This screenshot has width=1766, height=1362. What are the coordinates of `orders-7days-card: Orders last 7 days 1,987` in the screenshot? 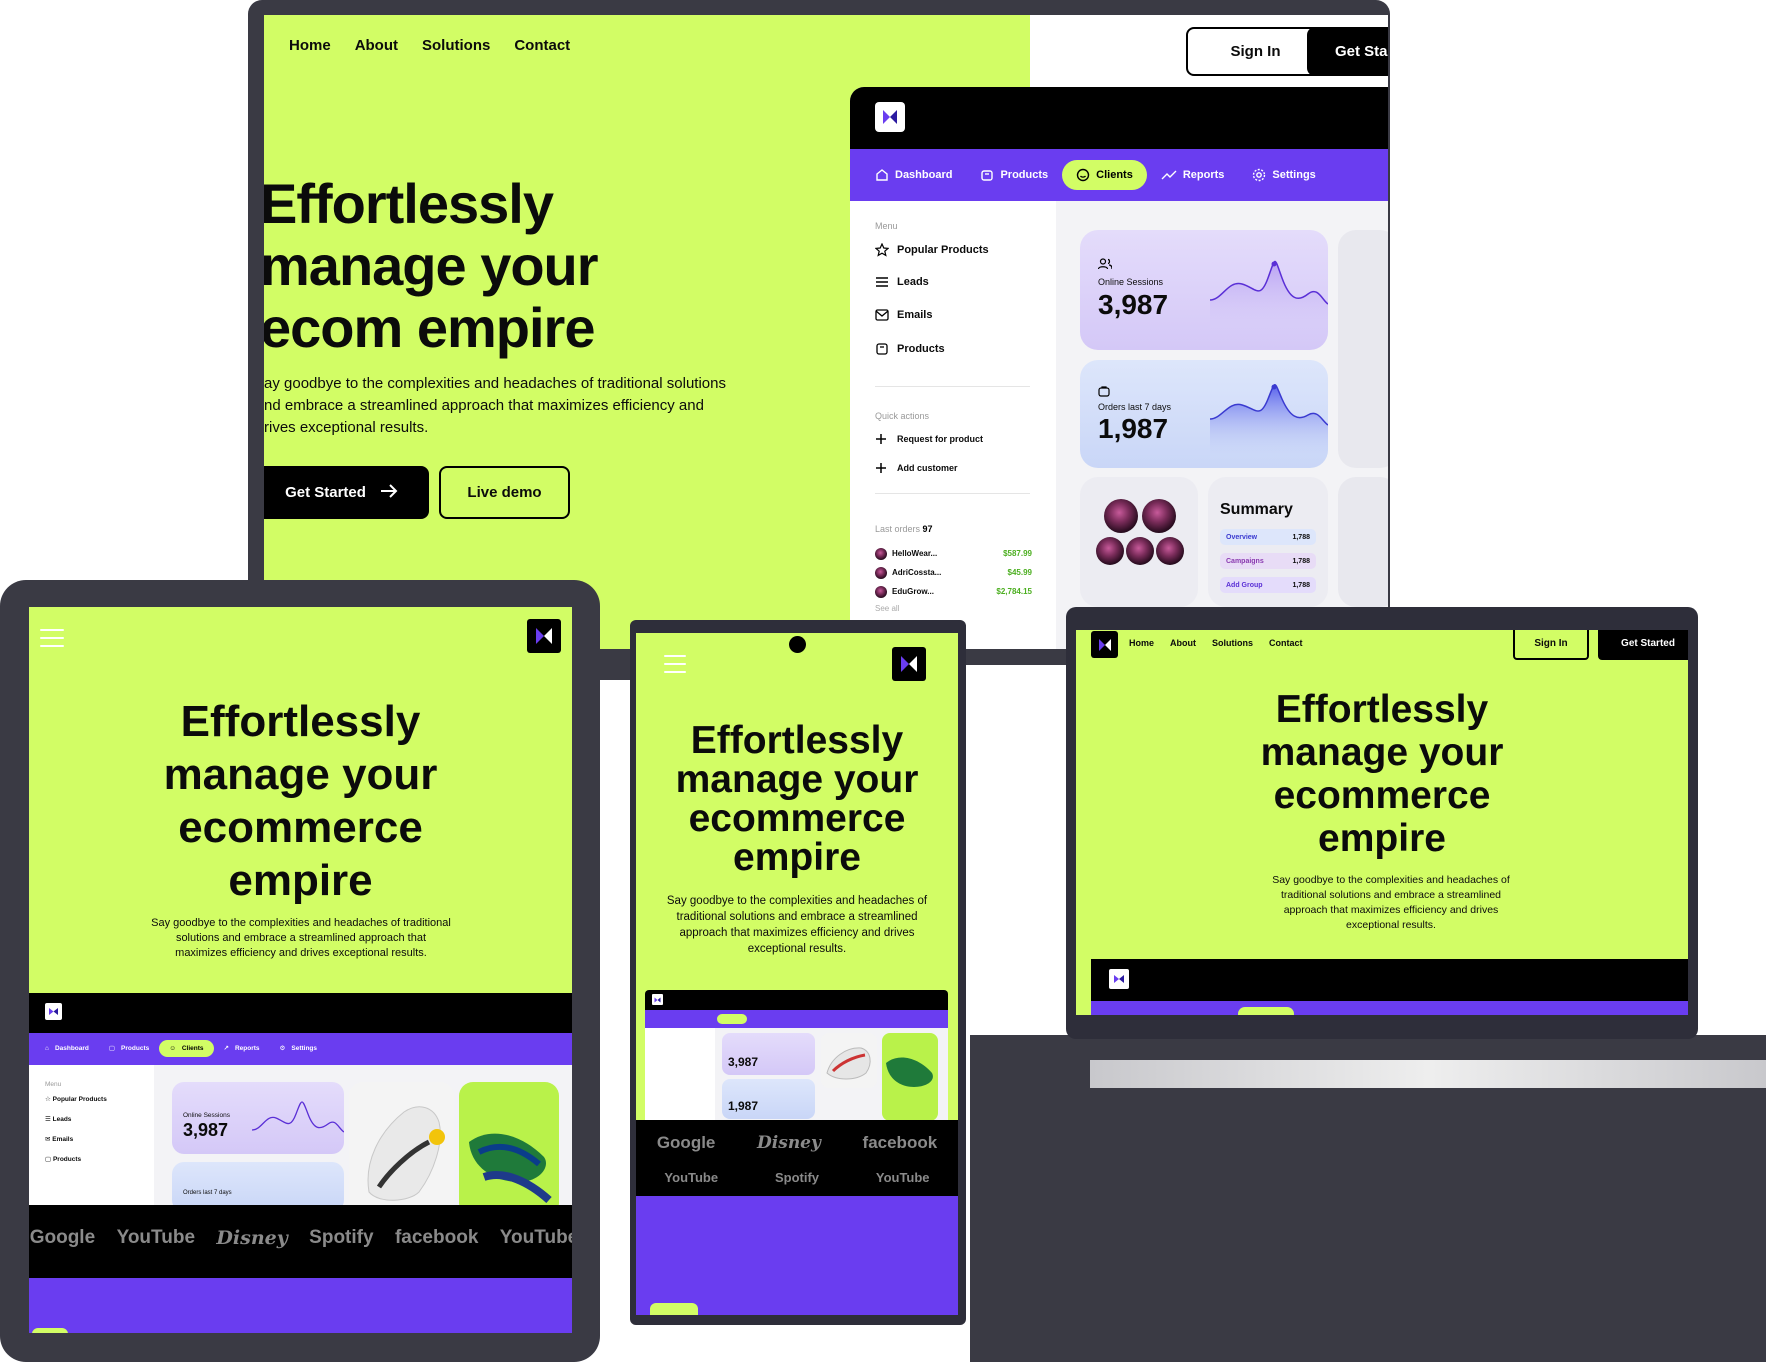 It's located at (1204, 414).